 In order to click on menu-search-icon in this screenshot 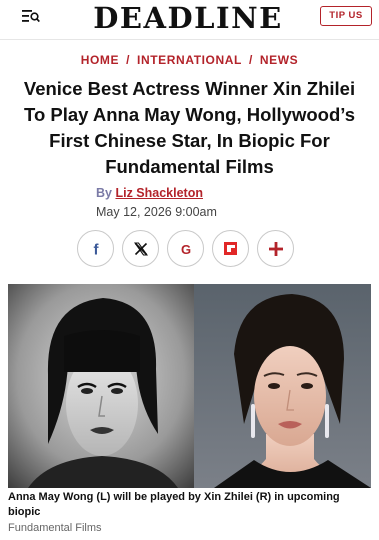, I will do `click(31, 16)`.